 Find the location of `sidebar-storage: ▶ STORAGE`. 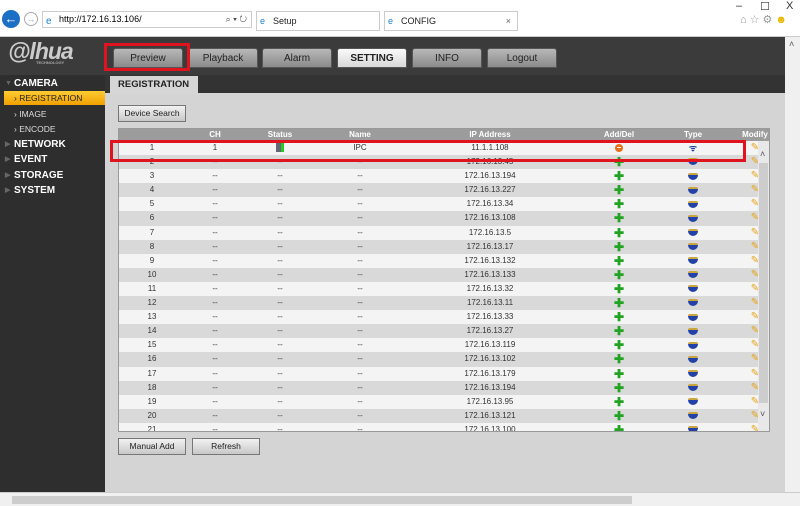

sidebar-storage: ▶ STORAGE is located at coordinates (52, 175).